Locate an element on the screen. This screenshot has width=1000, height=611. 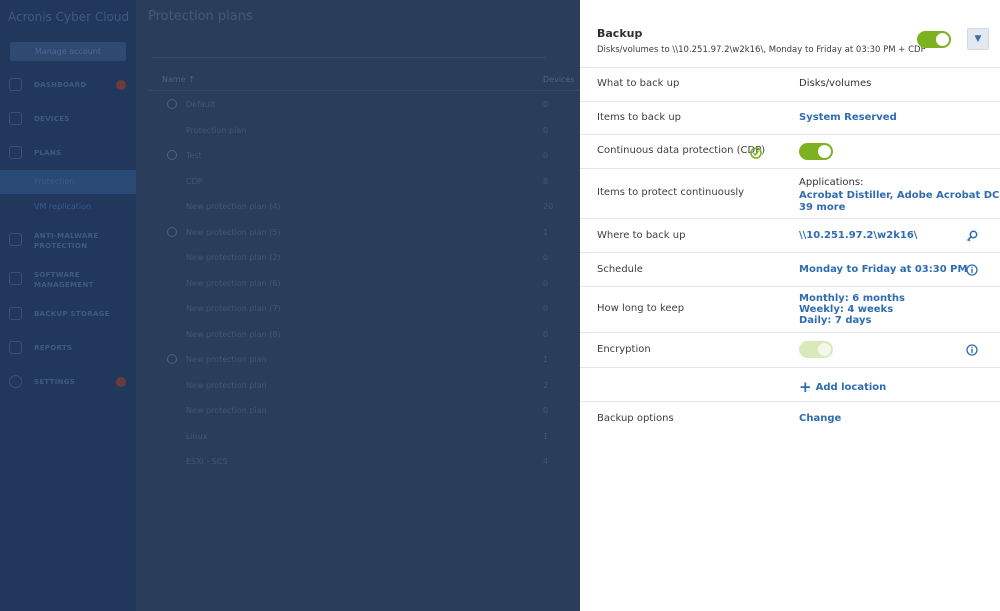
row-schedule: Schedule Monday to Friday at 03:30 PM is located at coordinates (790, 270).